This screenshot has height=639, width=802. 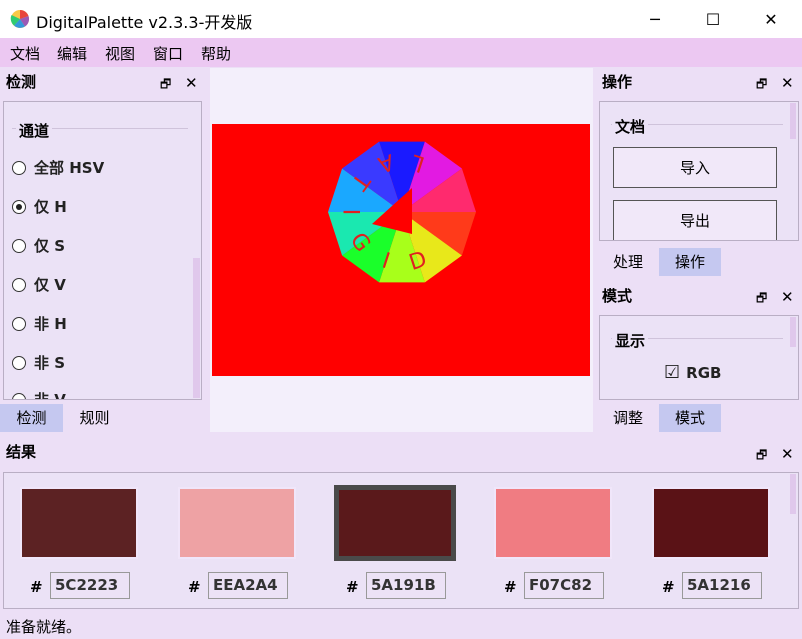 I want to click on import-button: 导入, so click(x=695, y=167).